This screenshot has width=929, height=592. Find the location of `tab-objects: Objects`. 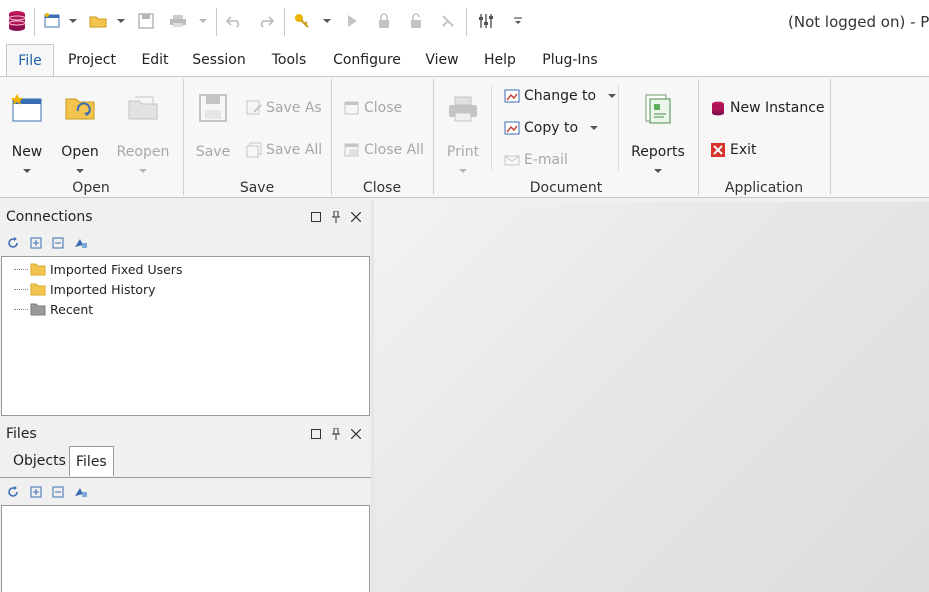

tab-objects: Objects is located at coordinates (39, 461).